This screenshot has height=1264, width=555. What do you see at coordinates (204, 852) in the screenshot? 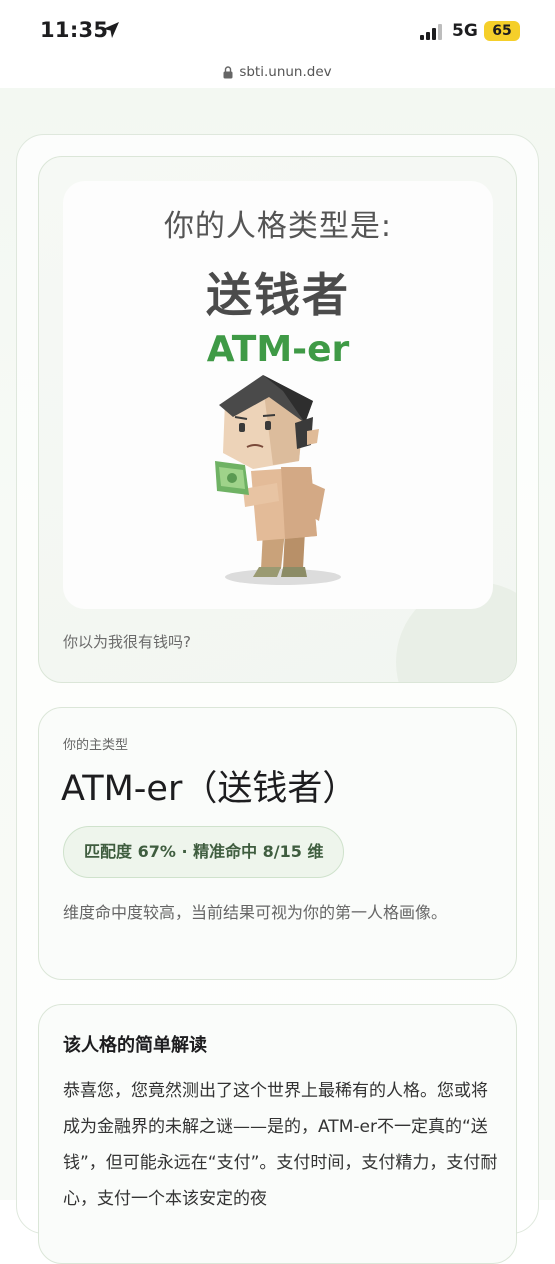
I see `match-score-badge: 匹配度 67% · 精准命中 8/15 维` at bounding box center [204, 852].